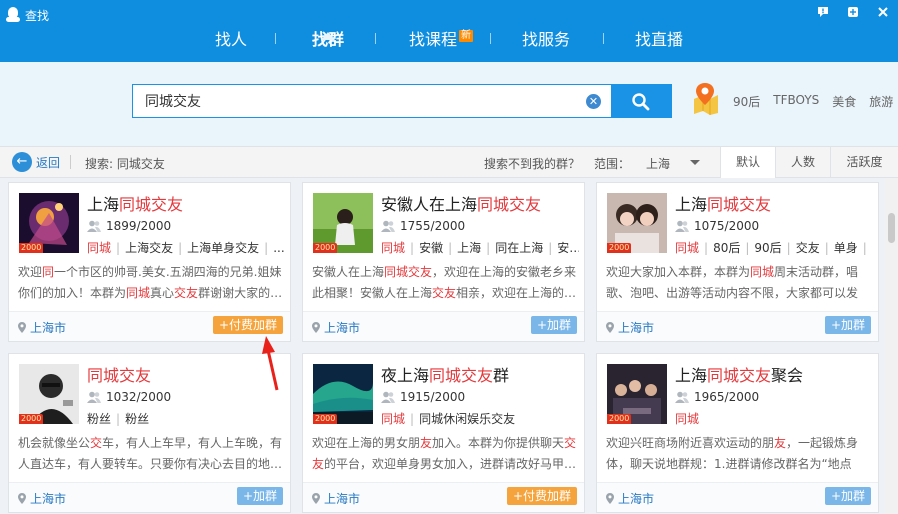 This screenshot has width=898, height=514. What do you see at coordinates (641, 101) in the screenshot?
I see `search-button` at bounding box center [641, 101].